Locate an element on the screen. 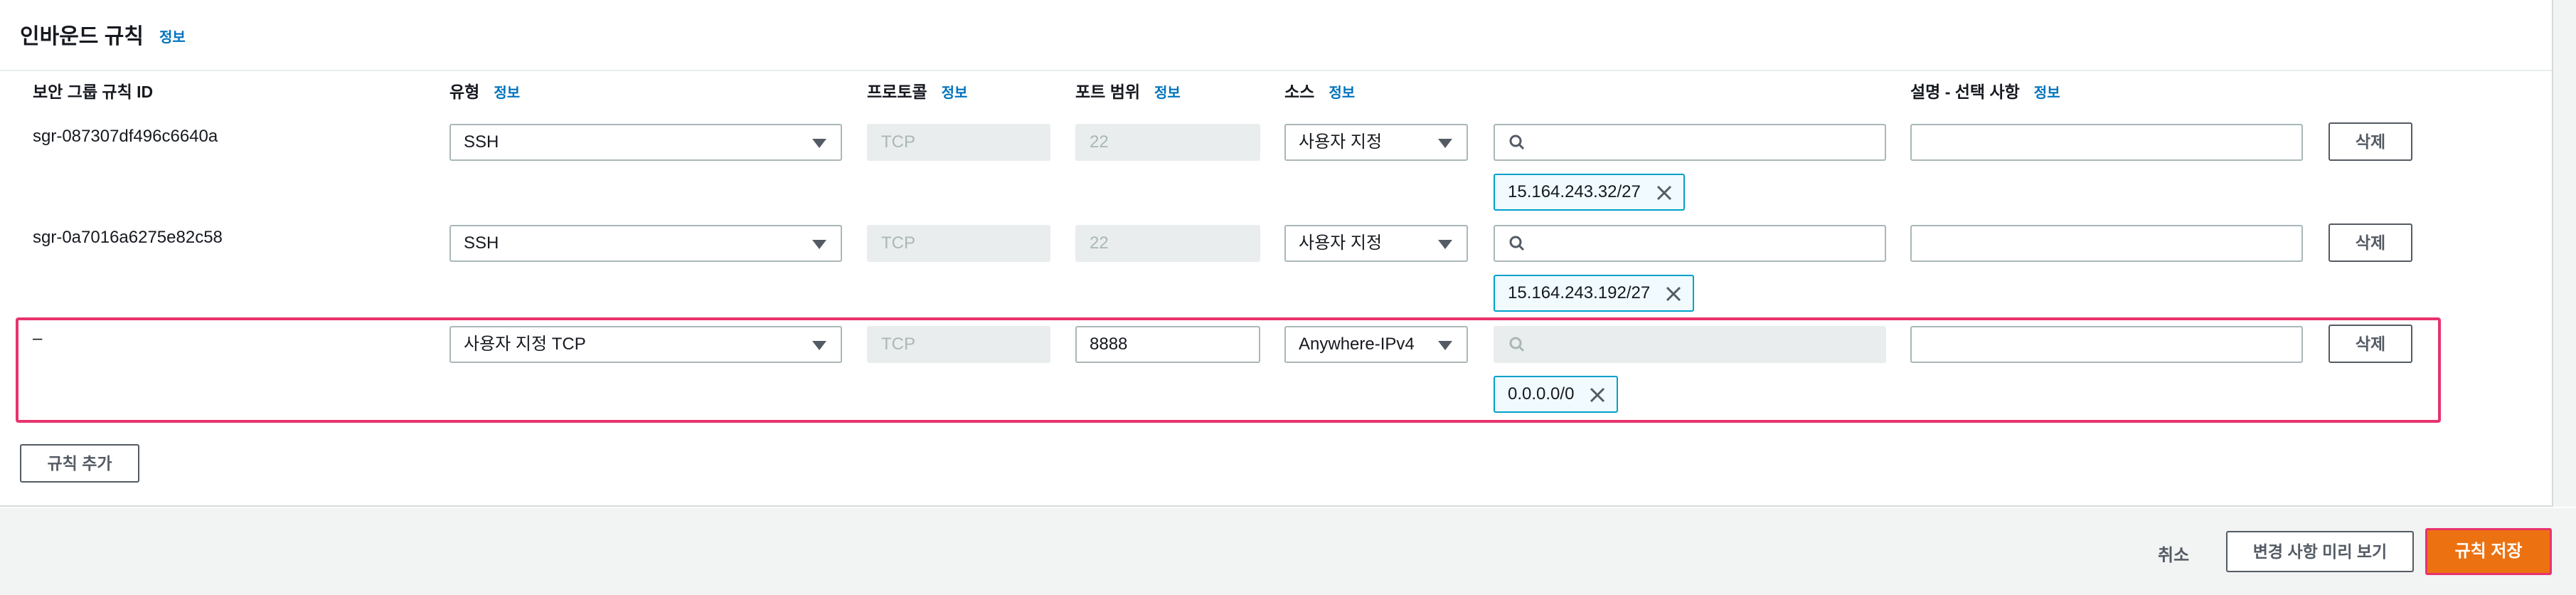 This screenshot has width=2576, height=595. cidr-token-label: 15.164.243.192/27 is located at coordinates (1579, 292).